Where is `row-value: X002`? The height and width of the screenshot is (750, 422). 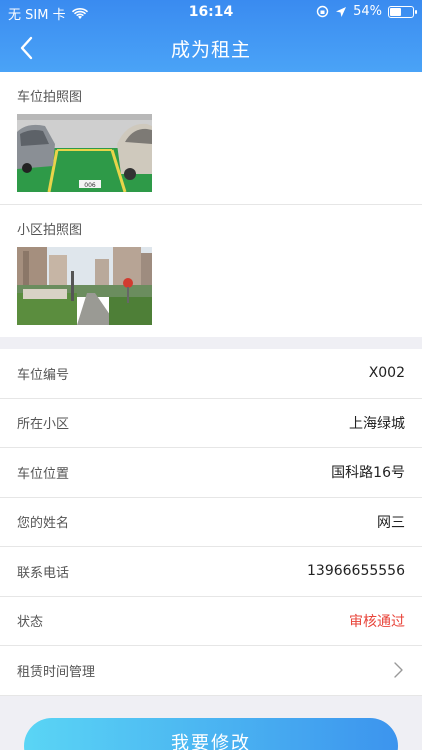 row-value: X002 is located at coordinates (386, 373).